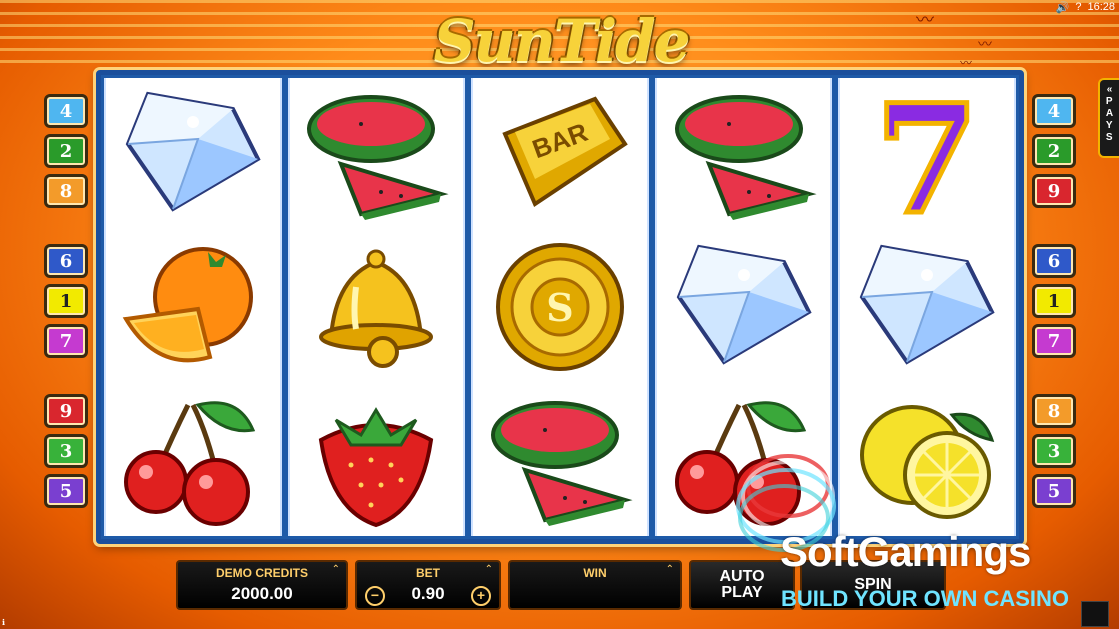 Image resolution: width=1119 pixels, height=629 pixels. I want to click on pays-label: PAYS, so click(1109, 119).